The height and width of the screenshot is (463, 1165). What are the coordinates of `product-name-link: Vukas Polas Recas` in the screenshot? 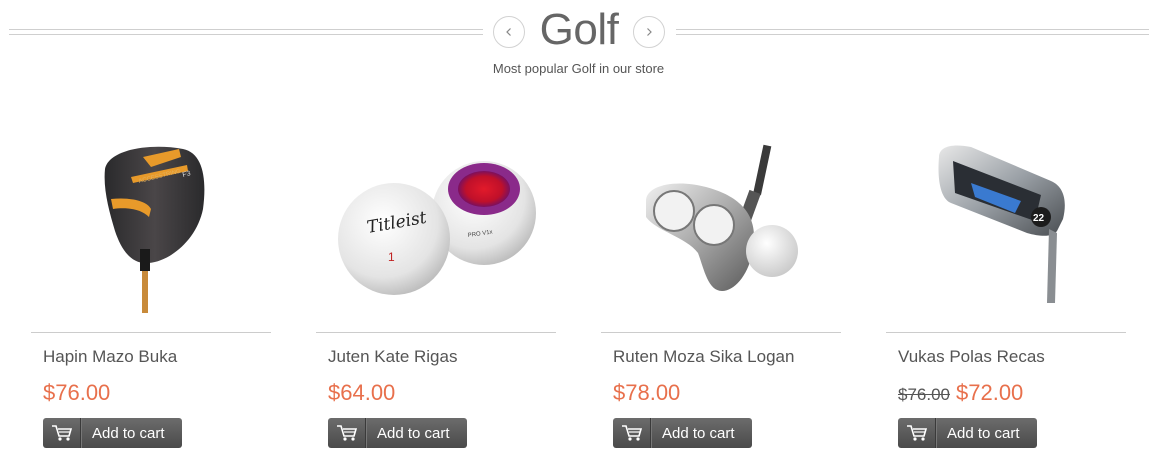 It's located at (971, 357).